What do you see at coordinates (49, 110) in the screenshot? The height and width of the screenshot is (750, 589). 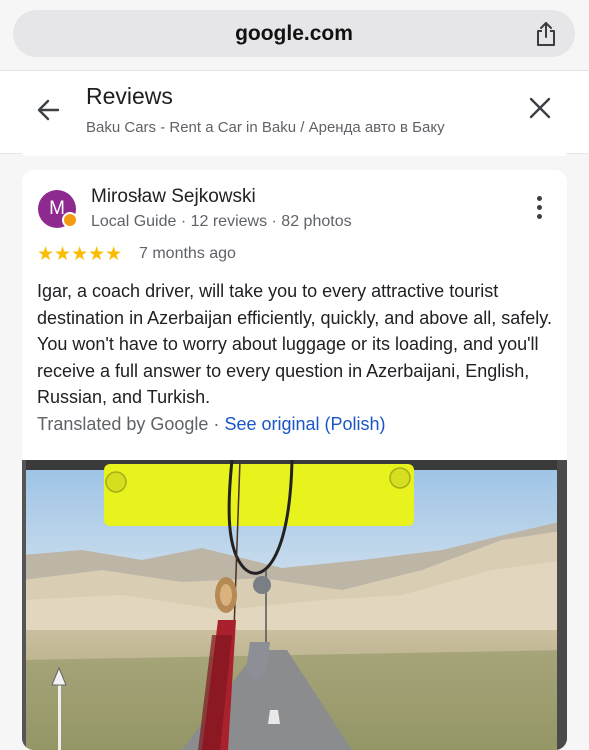 I see `arrow-left-icon` at bounding box center [49, 110].